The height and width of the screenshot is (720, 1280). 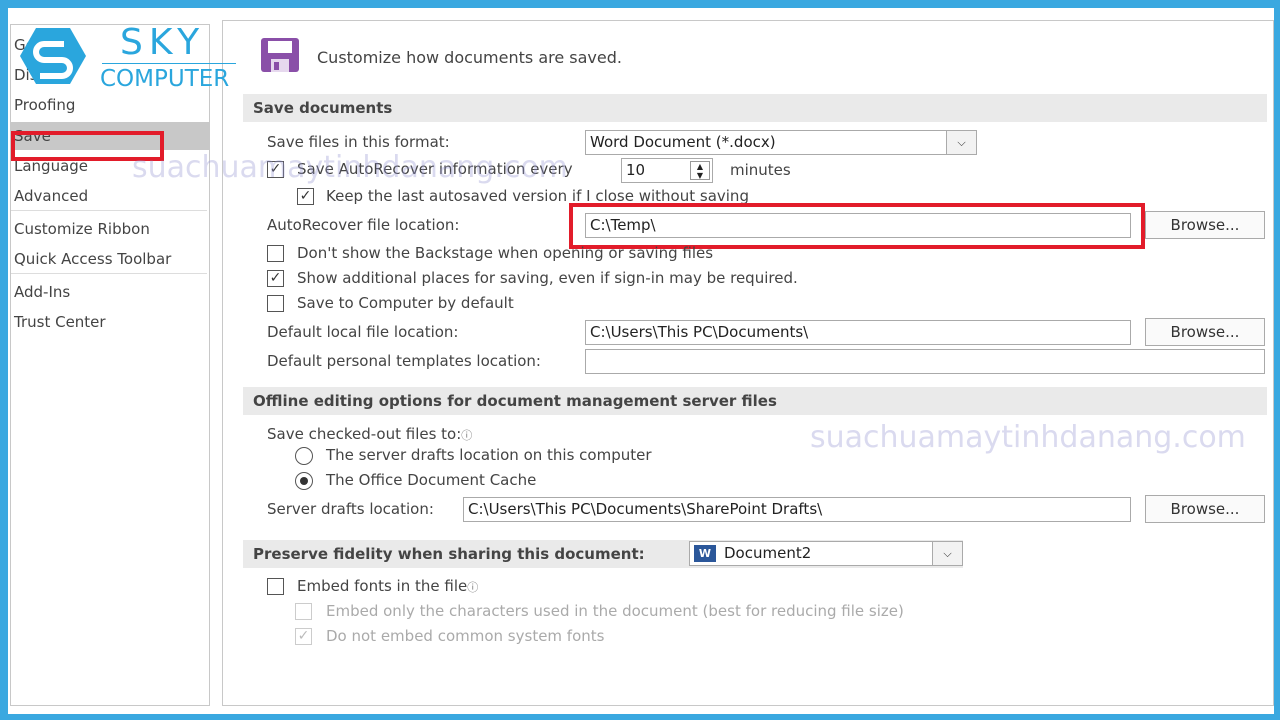 What do you see at coordinates (275, 303) in the screenshot?
I see `save-to-computer-checkbox` at bounding box center [275, 303].